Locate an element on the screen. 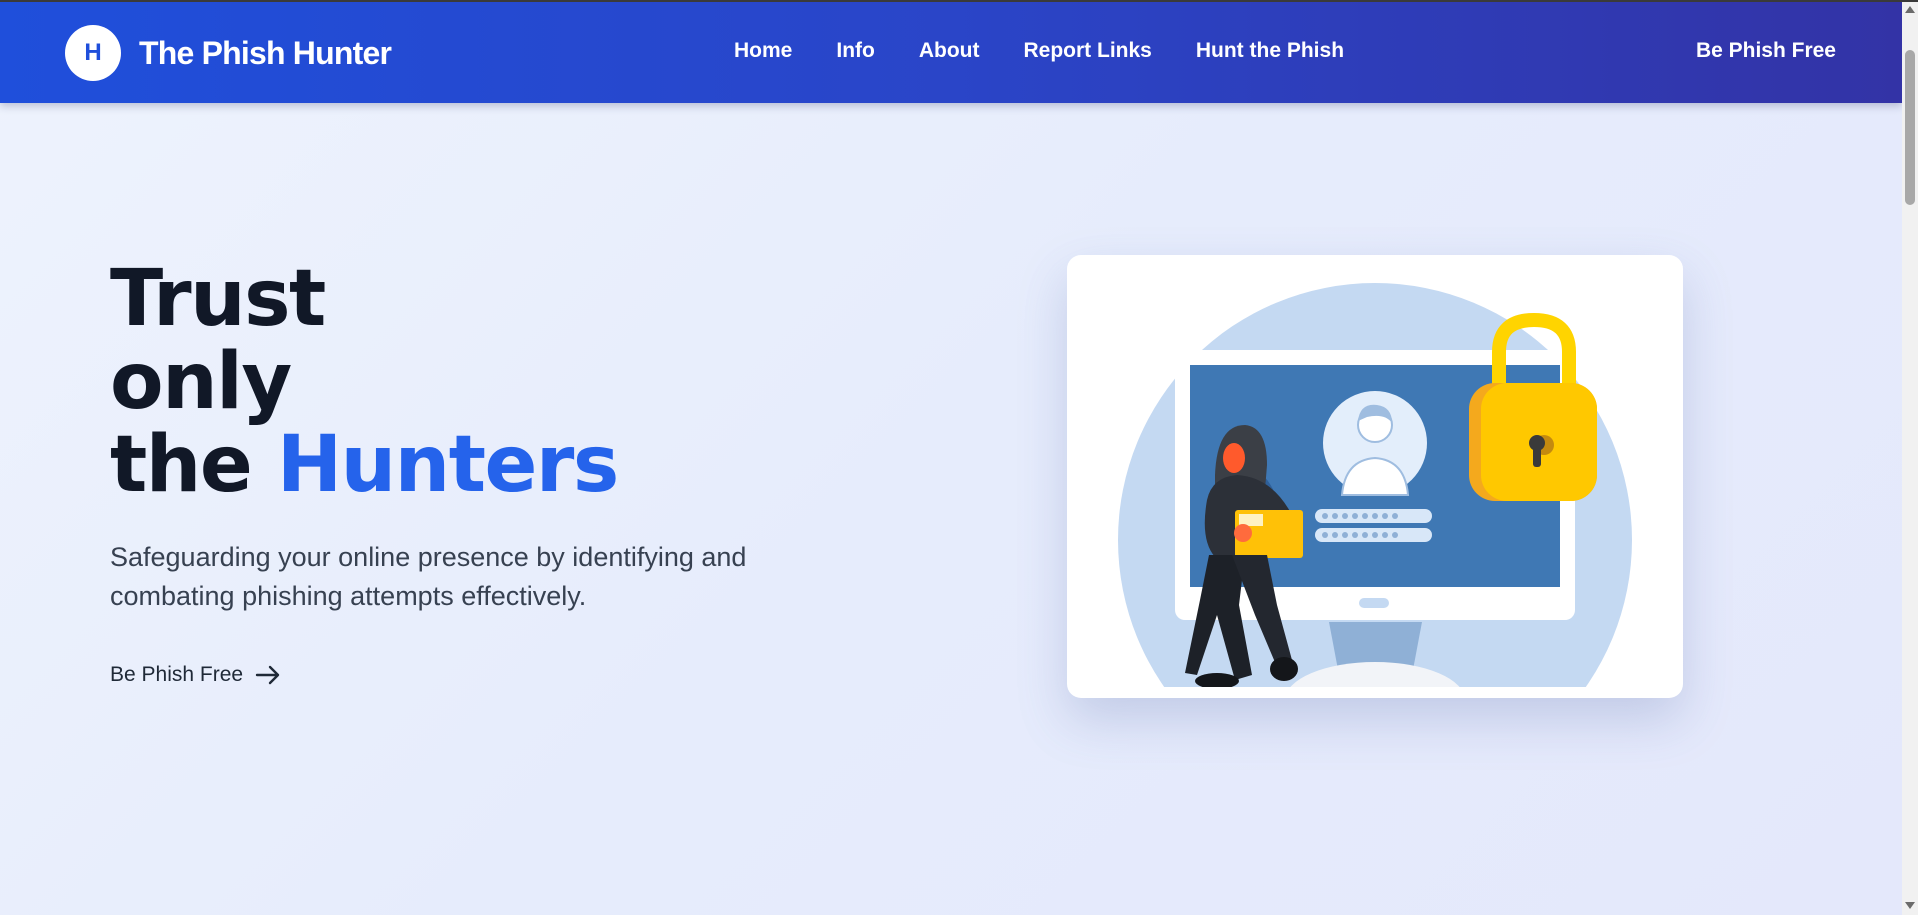  arrow-right-icon is located at coordinates (267, 675).